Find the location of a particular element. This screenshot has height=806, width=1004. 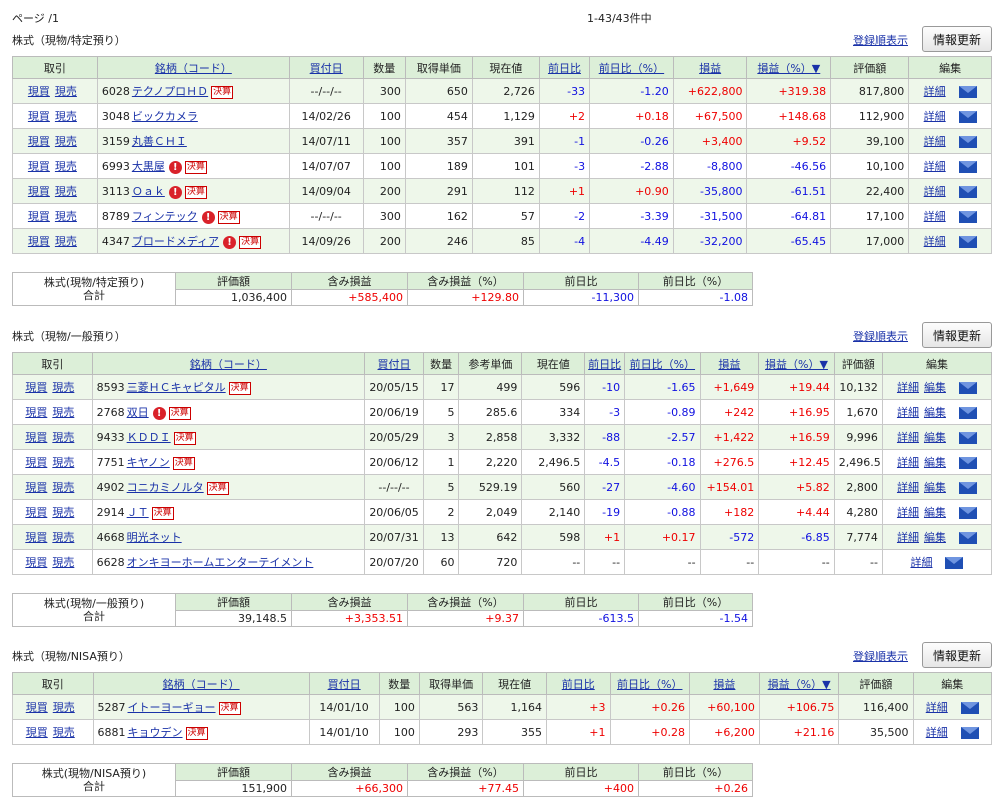

stock-name-link: フィンテック is located at coordinates (165, 216).